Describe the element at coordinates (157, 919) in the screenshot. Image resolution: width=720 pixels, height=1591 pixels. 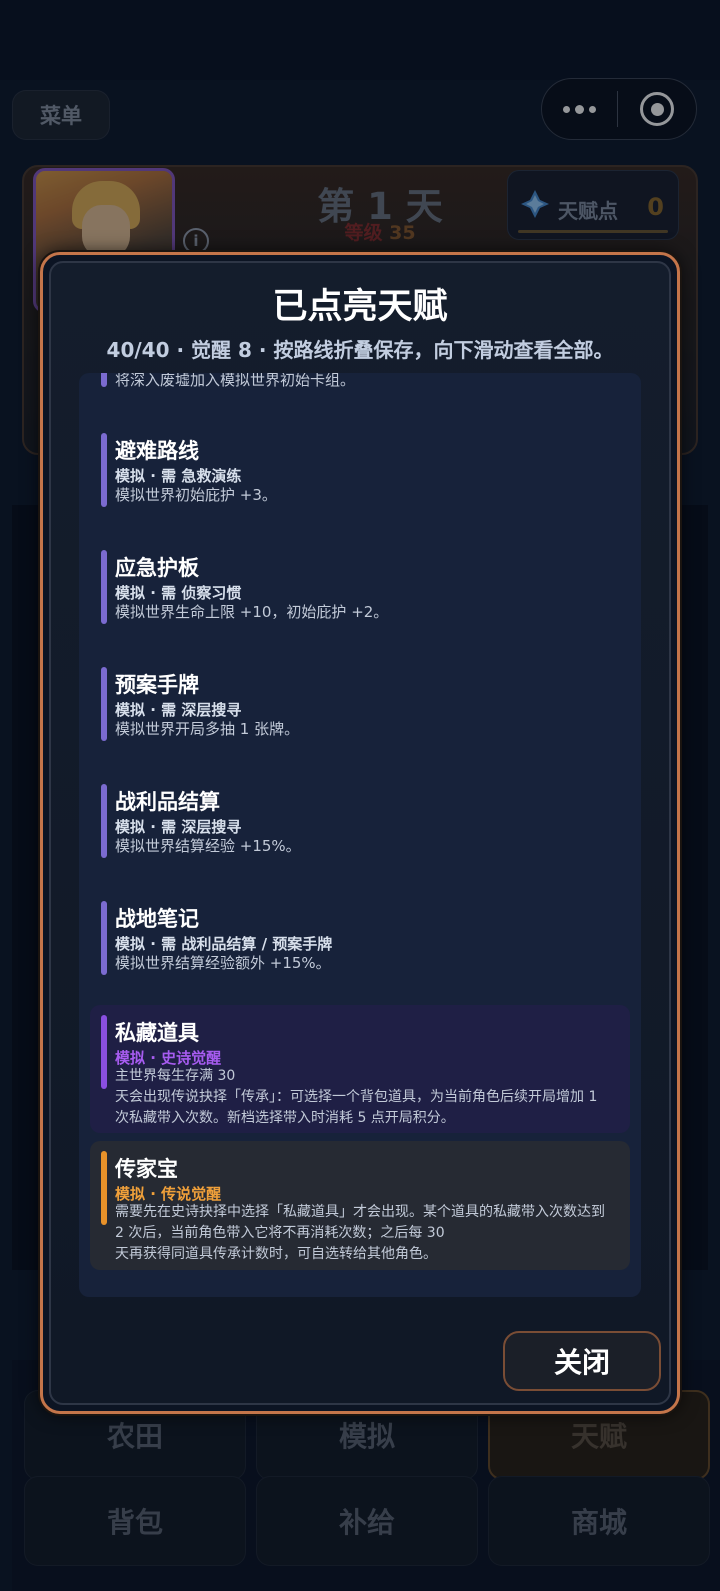
I see `talent-name: 战地笔记` at that location.